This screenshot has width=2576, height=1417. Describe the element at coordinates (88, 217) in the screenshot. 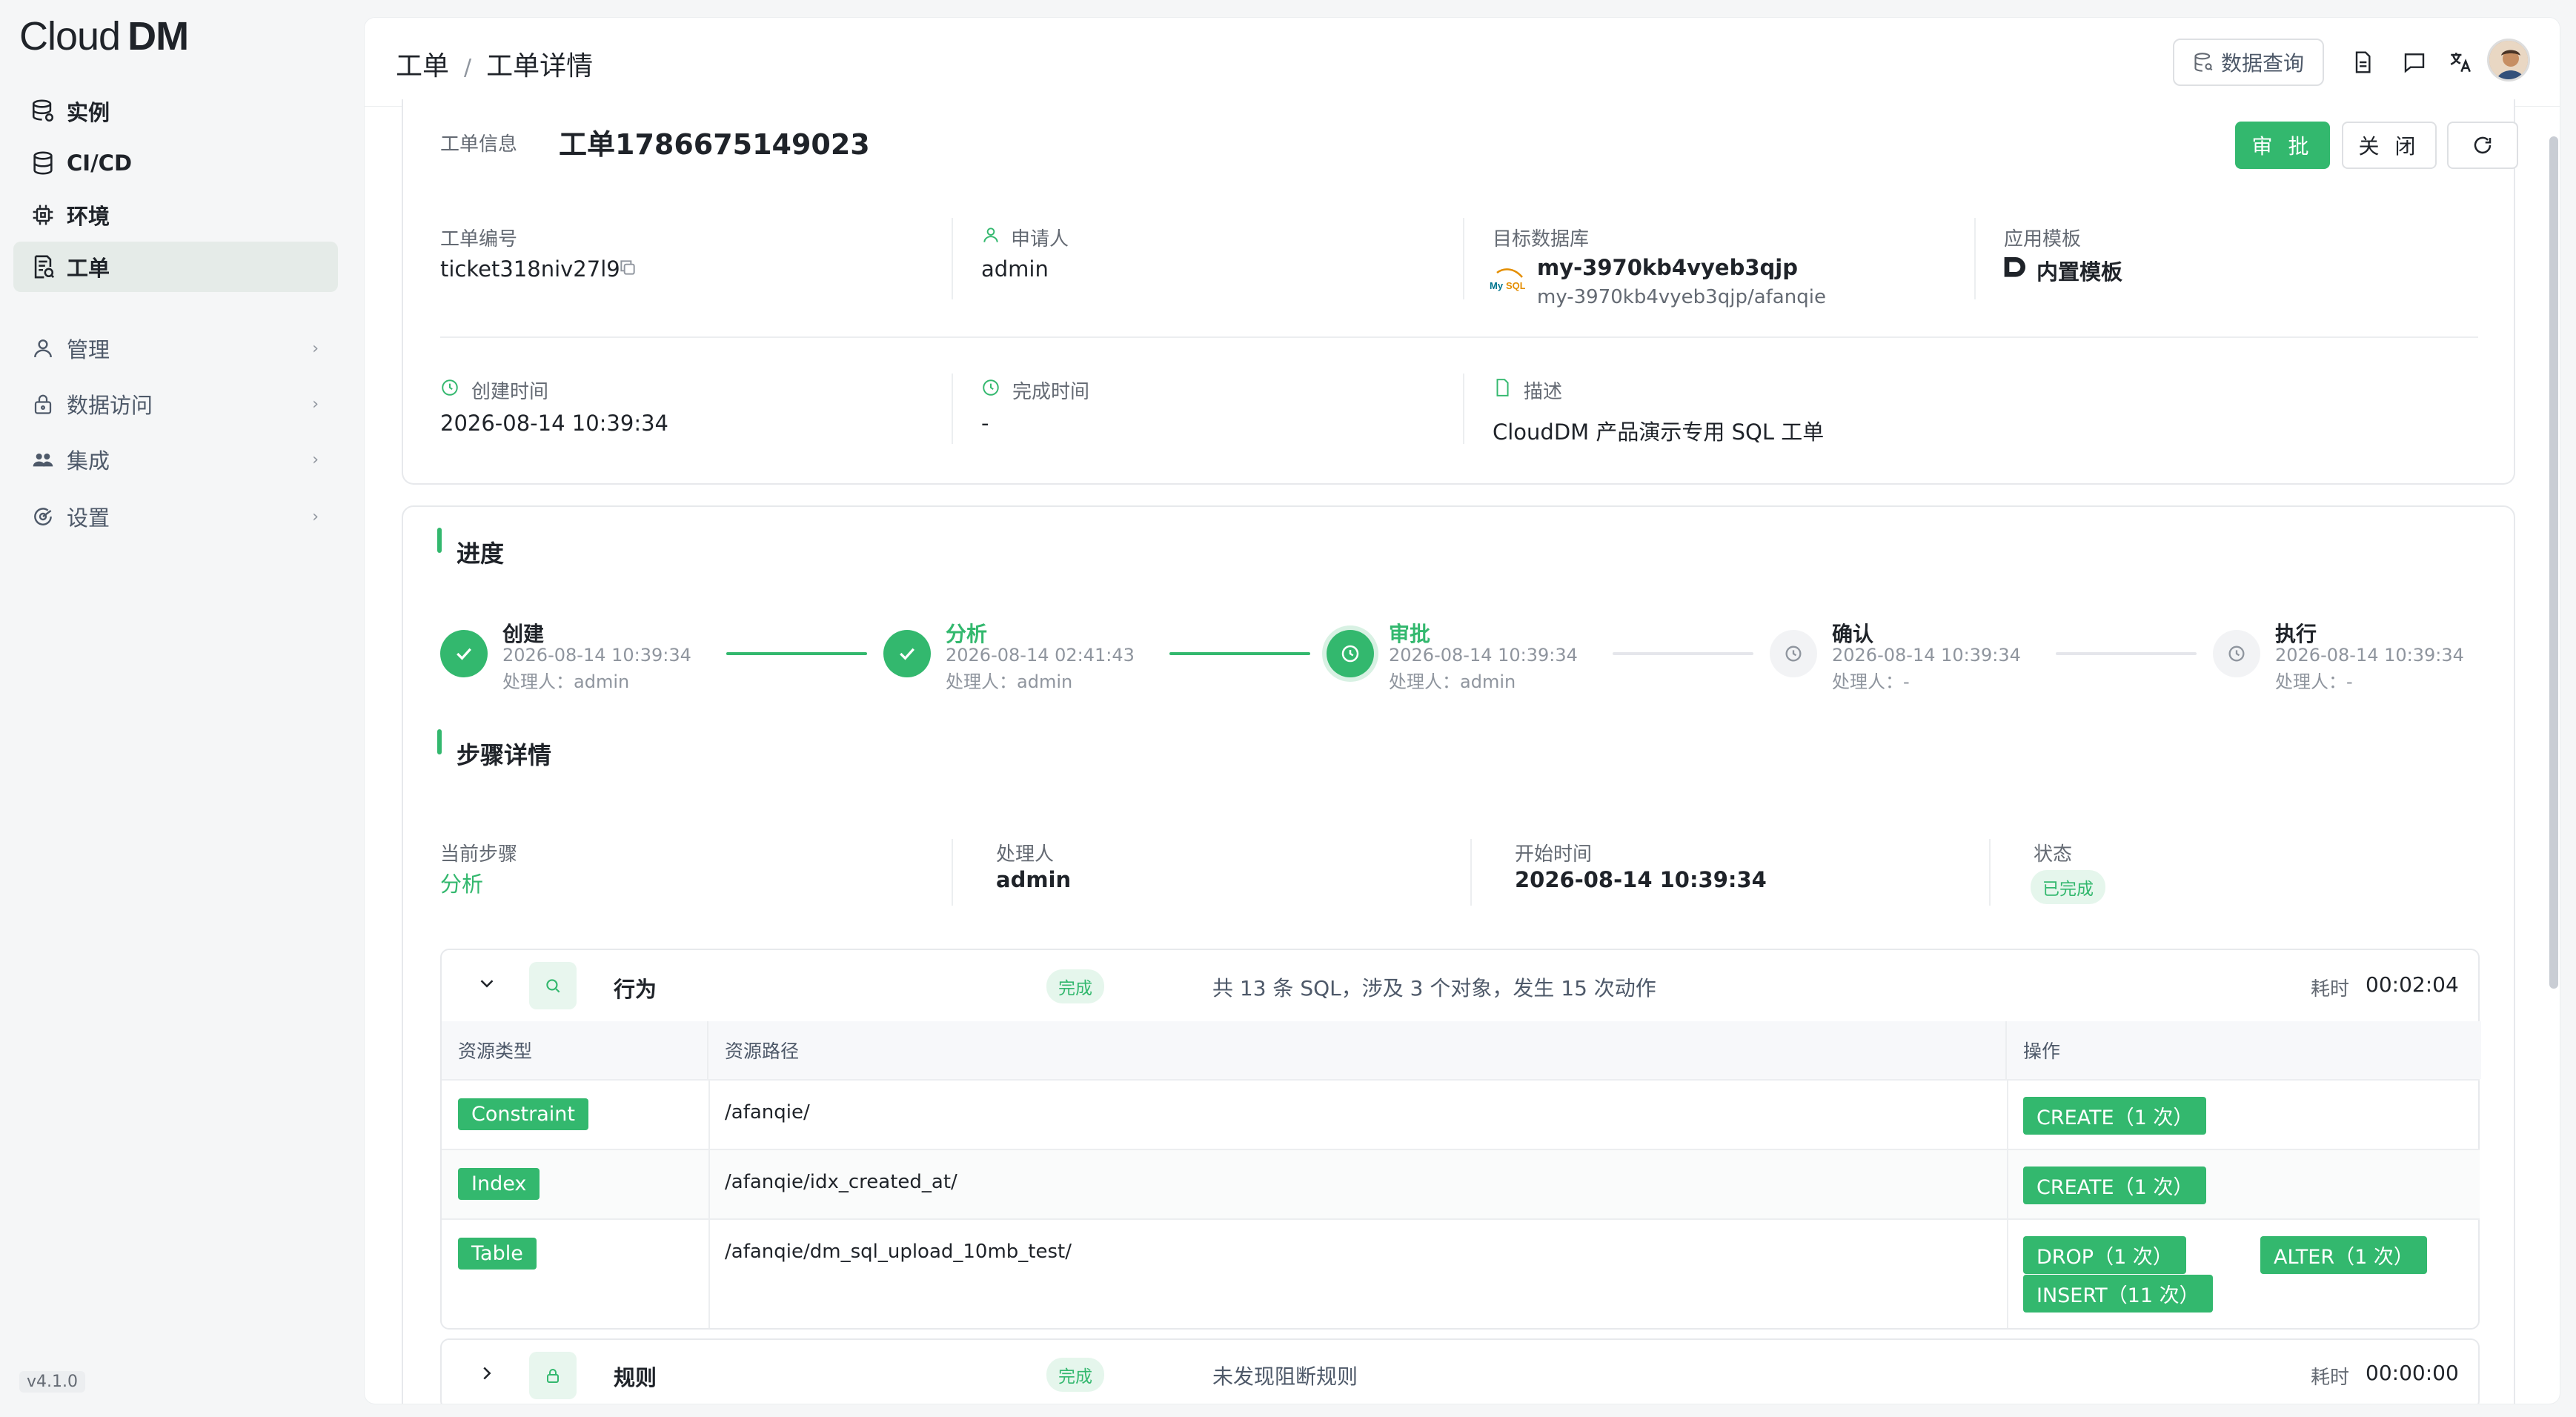

I see `sidebar-item-label: 环境` at that location.